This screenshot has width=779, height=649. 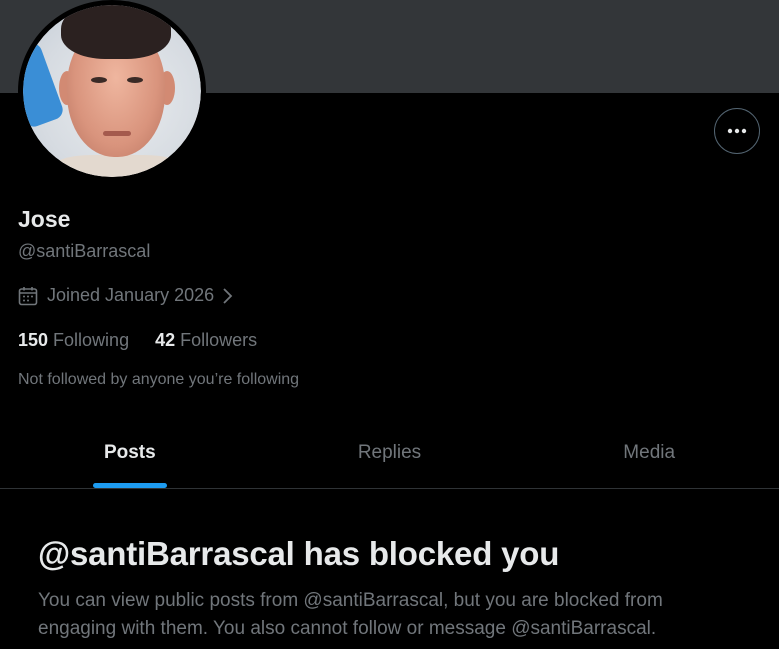 I want to click on tab-media: Media, so click(x=649, y=453).